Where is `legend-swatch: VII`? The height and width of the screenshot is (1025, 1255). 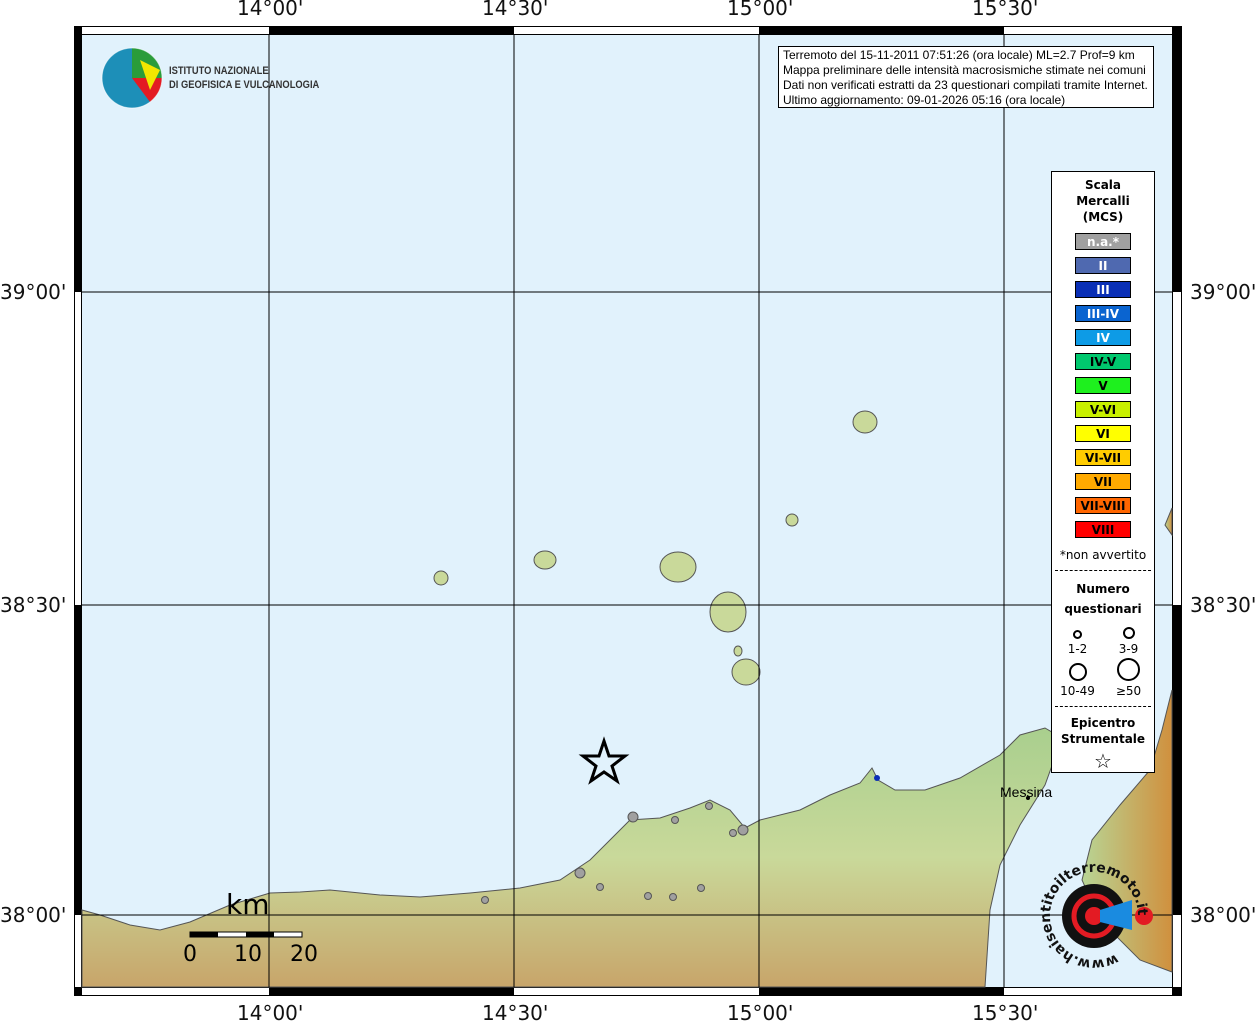
legend-swatch: VII is located at coordinates (1103, 481).